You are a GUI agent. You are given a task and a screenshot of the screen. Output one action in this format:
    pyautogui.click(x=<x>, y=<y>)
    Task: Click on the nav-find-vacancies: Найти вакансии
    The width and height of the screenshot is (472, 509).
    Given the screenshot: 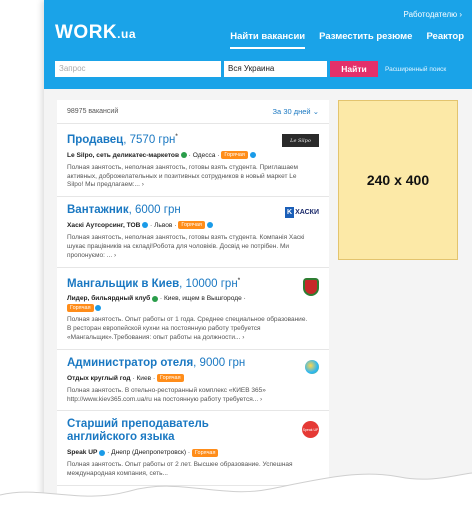 What is the action you would take?
    pyautogui.click(x=268, y=40)
    